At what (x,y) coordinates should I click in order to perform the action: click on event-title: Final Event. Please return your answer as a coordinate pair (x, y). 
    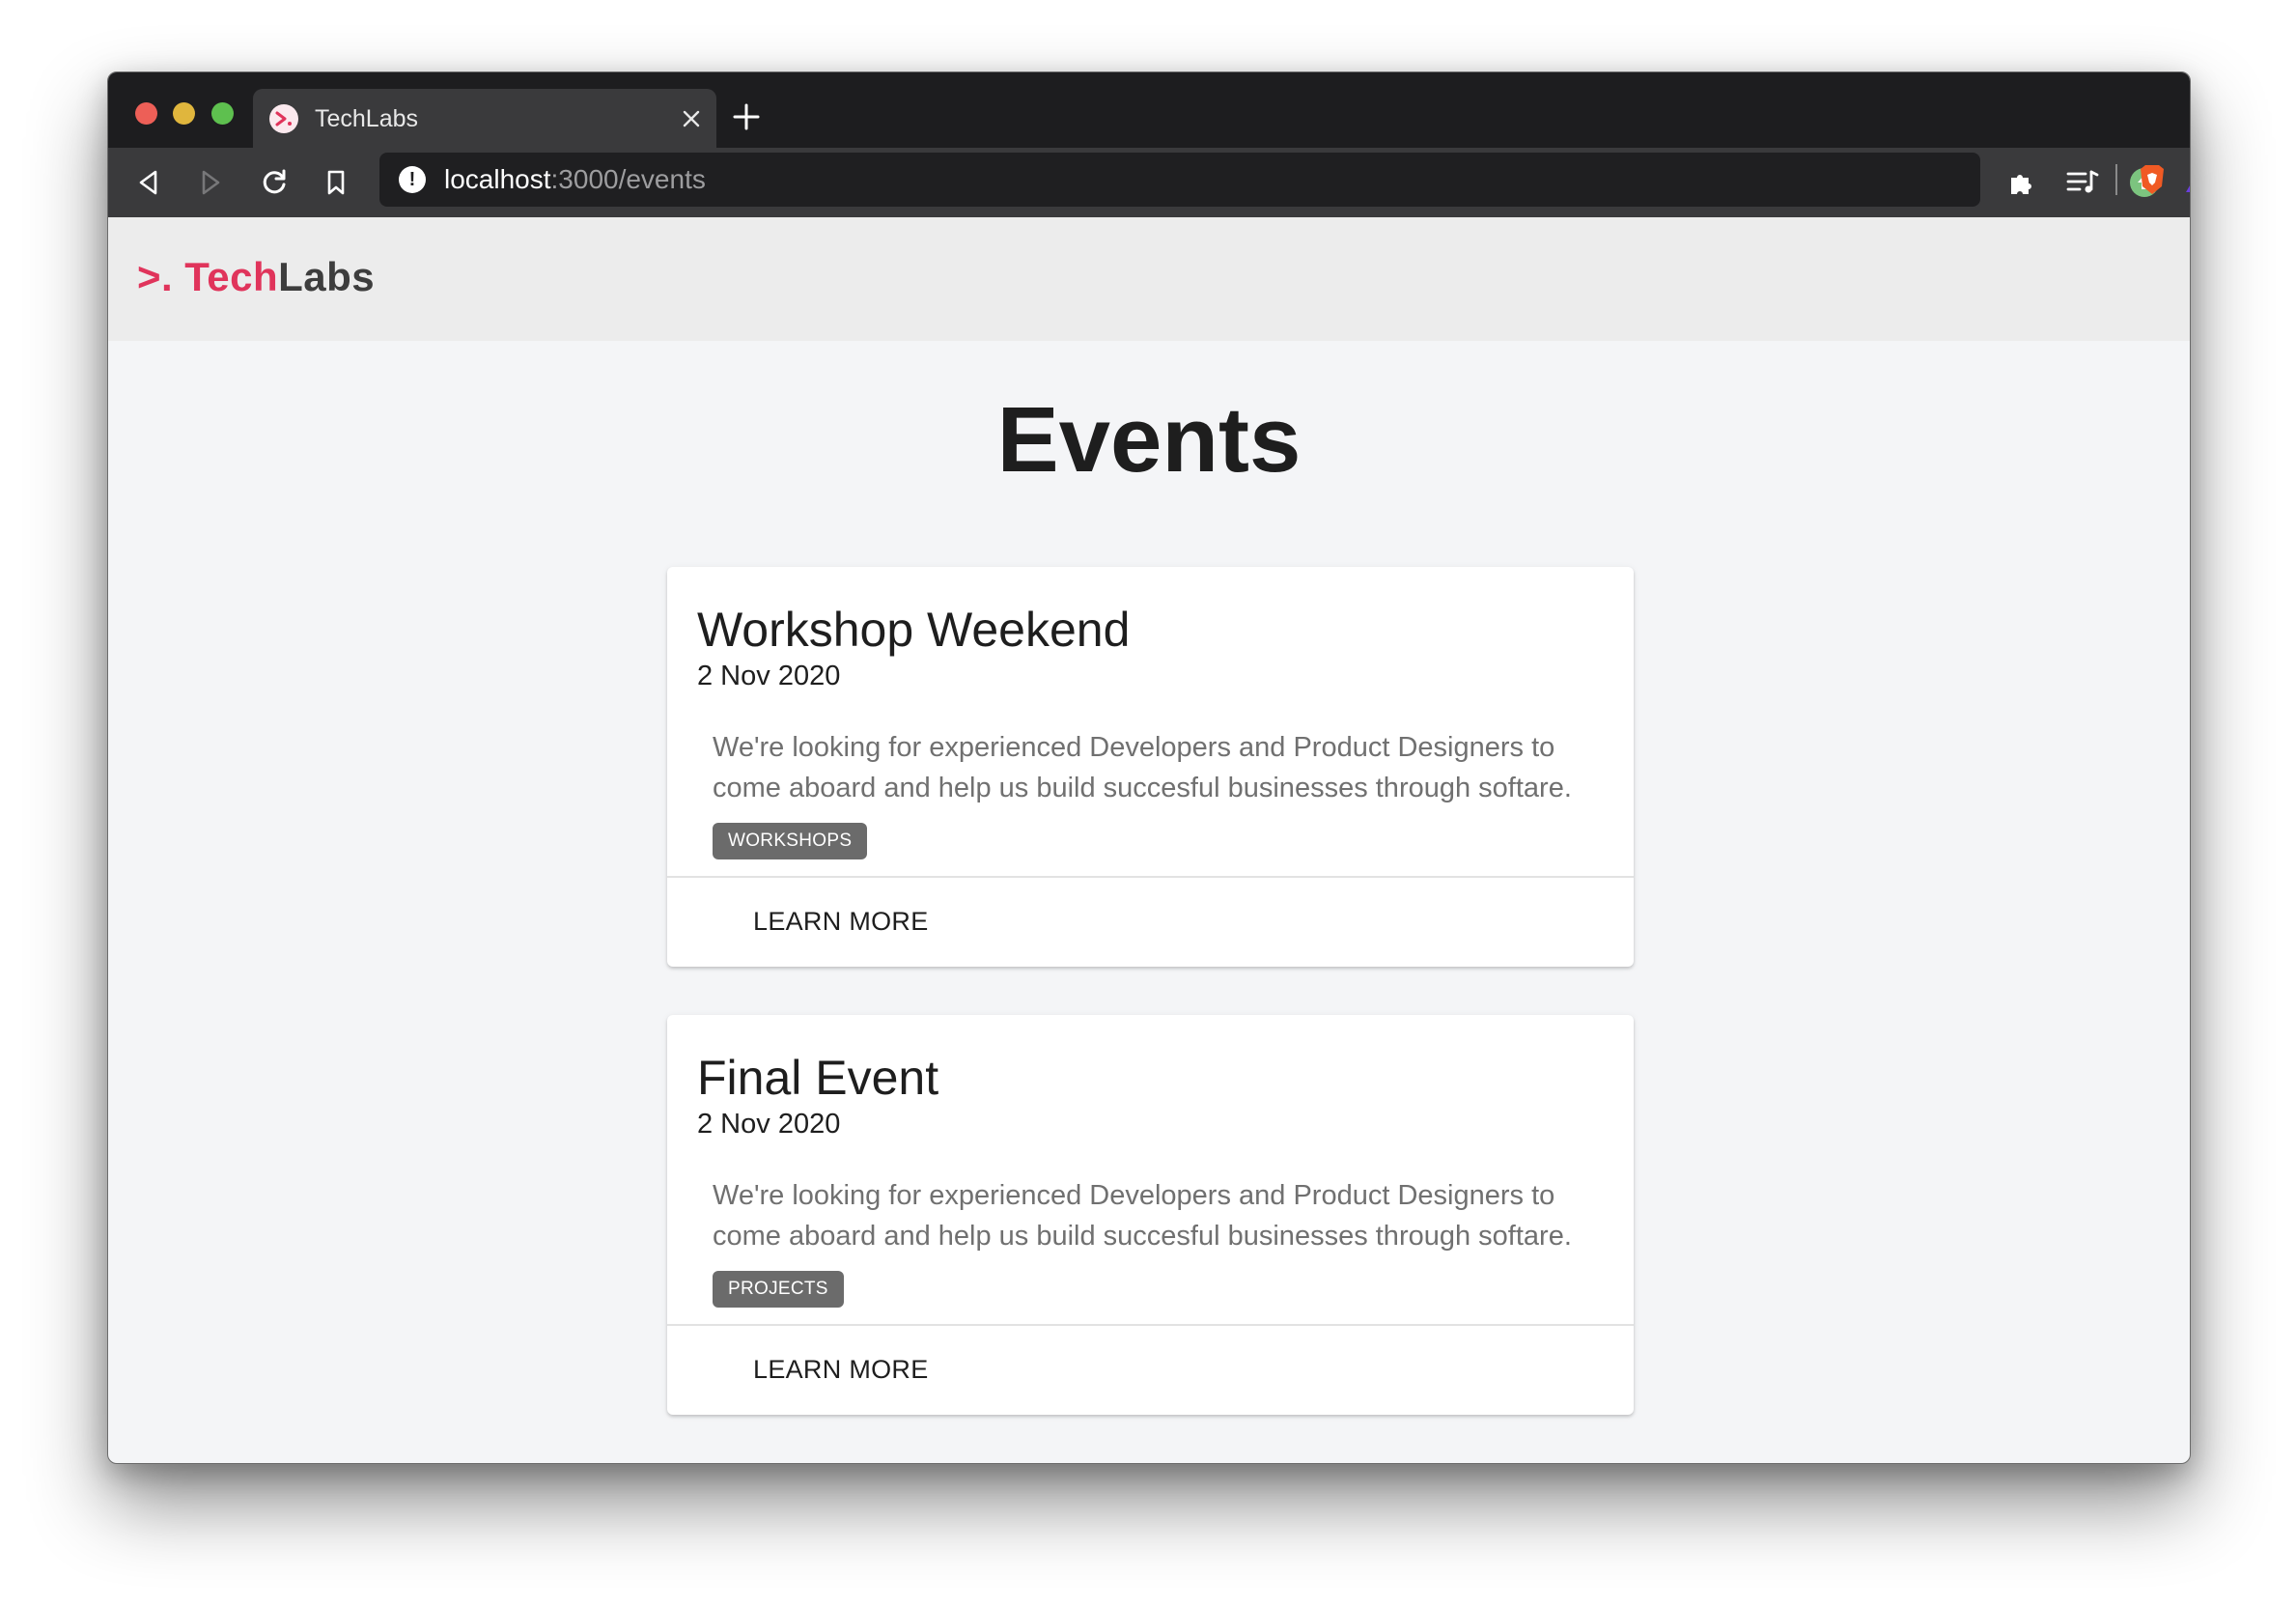
    Looking at the image, I should click on (818, 1078).